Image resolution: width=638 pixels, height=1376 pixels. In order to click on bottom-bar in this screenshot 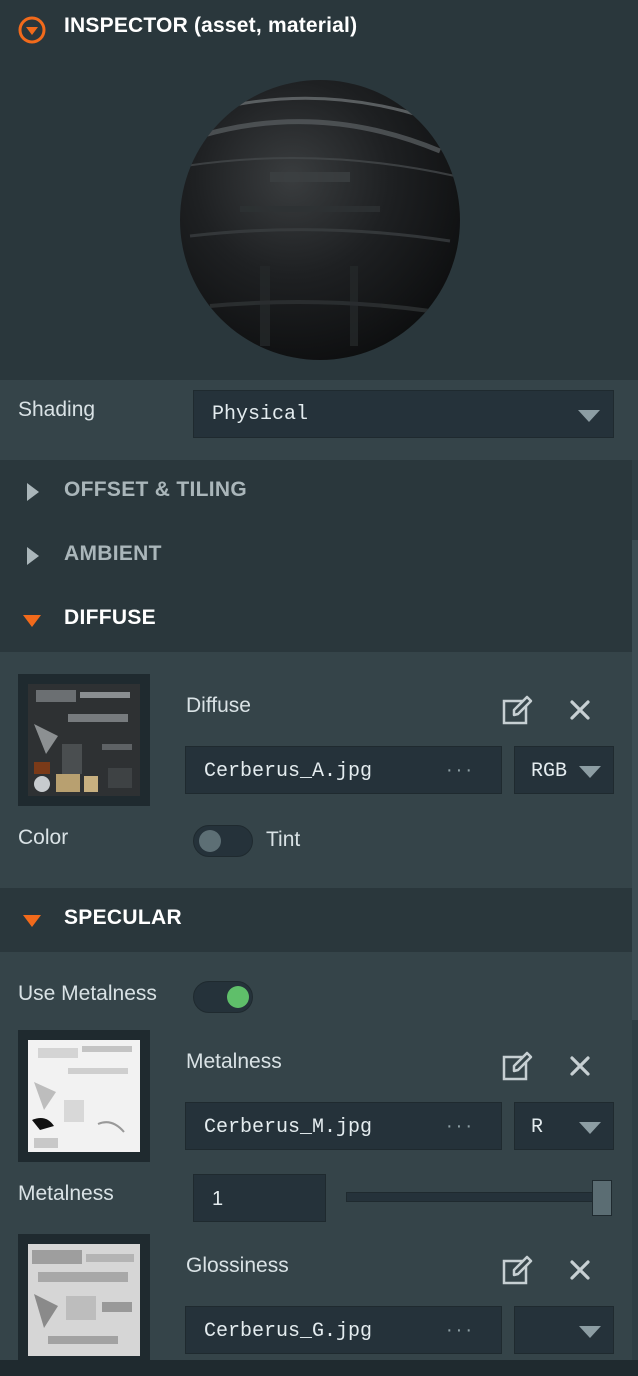, I will do `click(319, 1368)`.